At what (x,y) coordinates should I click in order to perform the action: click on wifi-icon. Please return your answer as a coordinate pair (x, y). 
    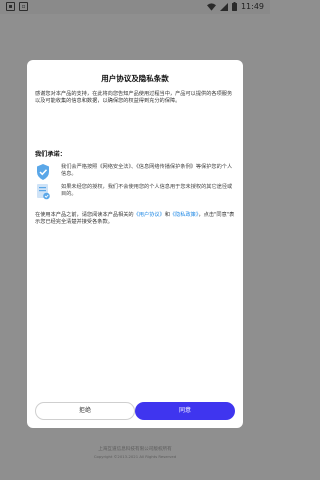
    Looking at the image, I should click on (211, 6).